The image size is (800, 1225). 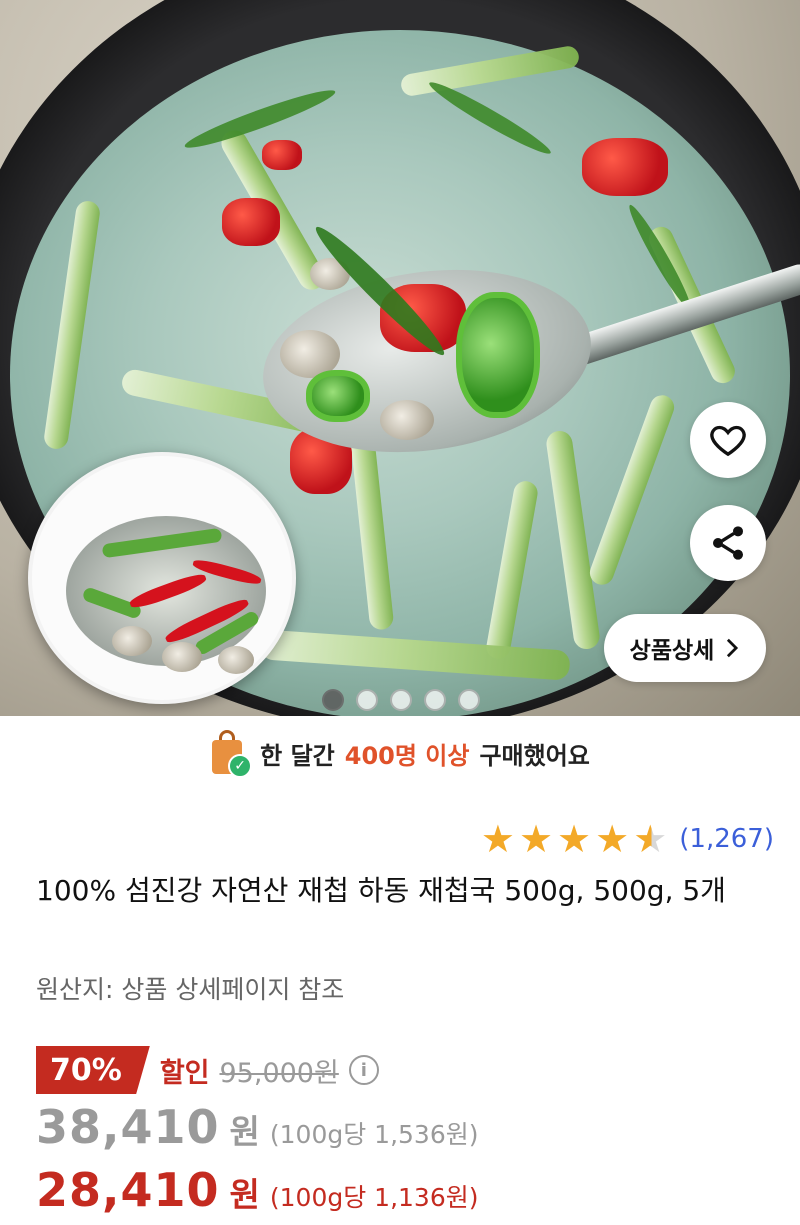 What do you see at coordinates (374, 1134) in the screenshot?
I see `price-1-per-unit: (100g당 1,536원)` at bounding box center [374, 1134].